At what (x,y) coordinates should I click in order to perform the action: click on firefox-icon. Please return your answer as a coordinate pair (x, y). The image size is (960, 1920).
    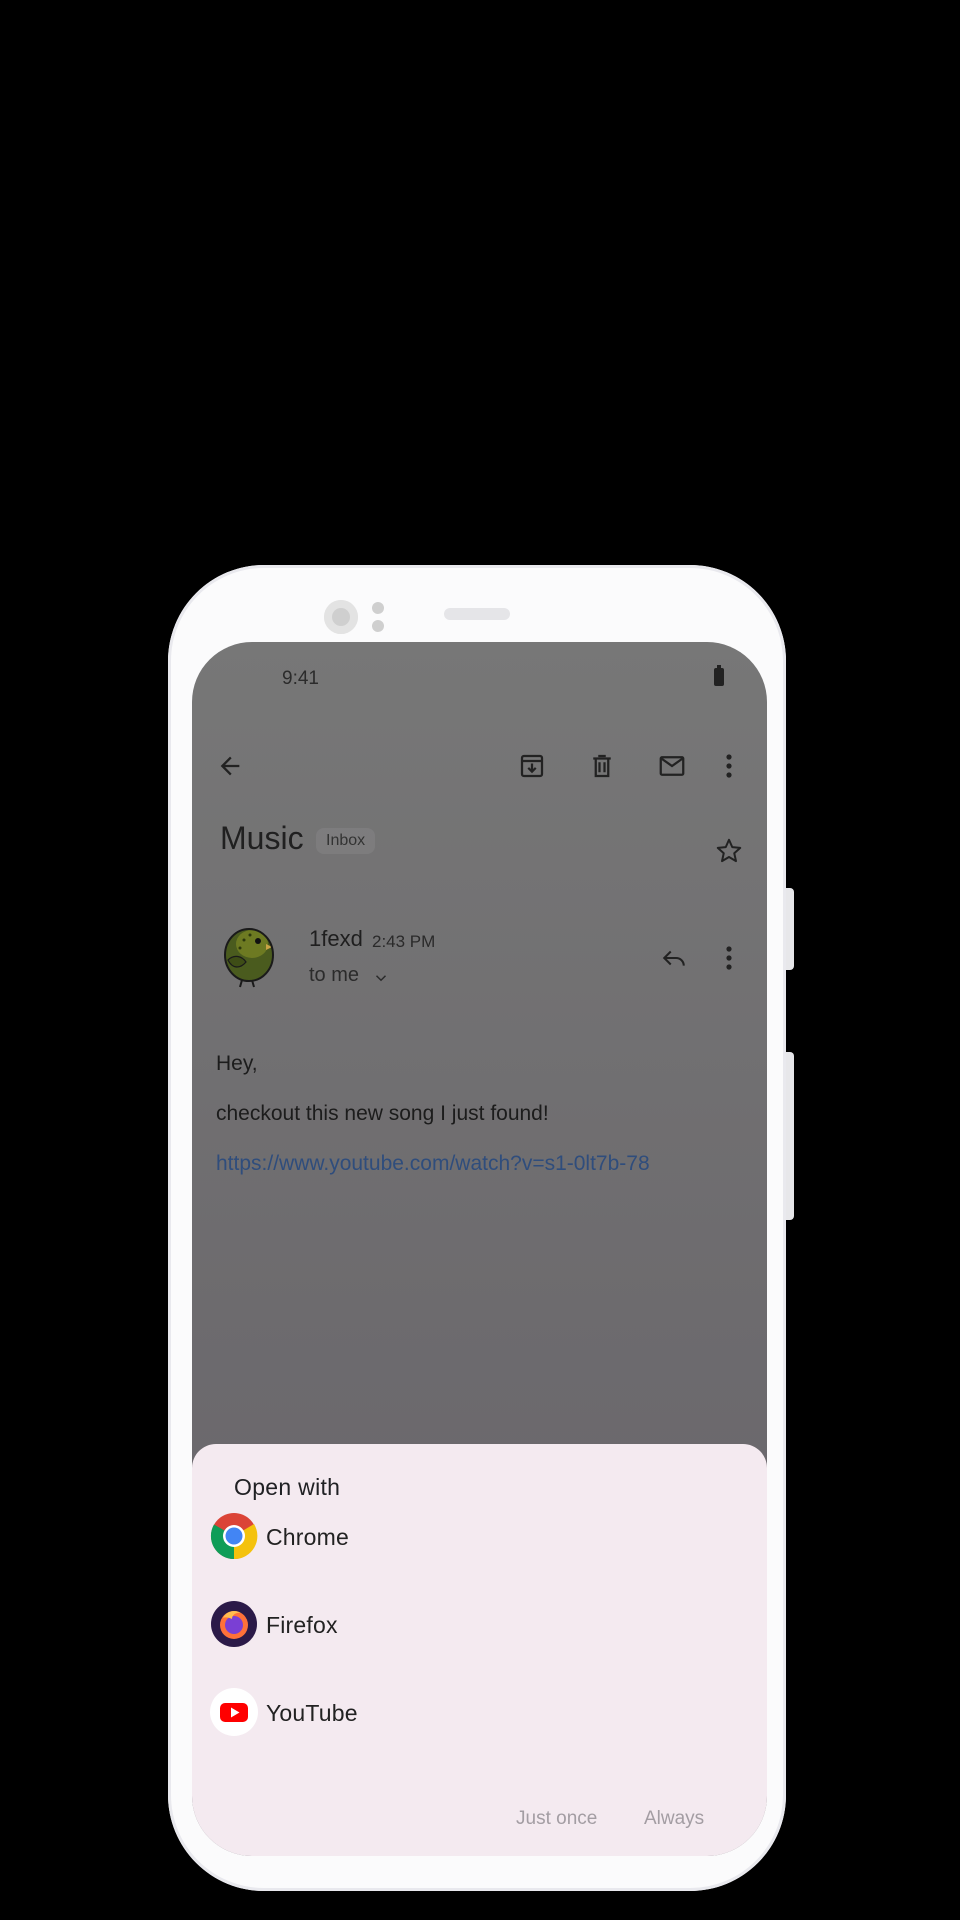
    Looking at the image, I should click on (234, 1624).